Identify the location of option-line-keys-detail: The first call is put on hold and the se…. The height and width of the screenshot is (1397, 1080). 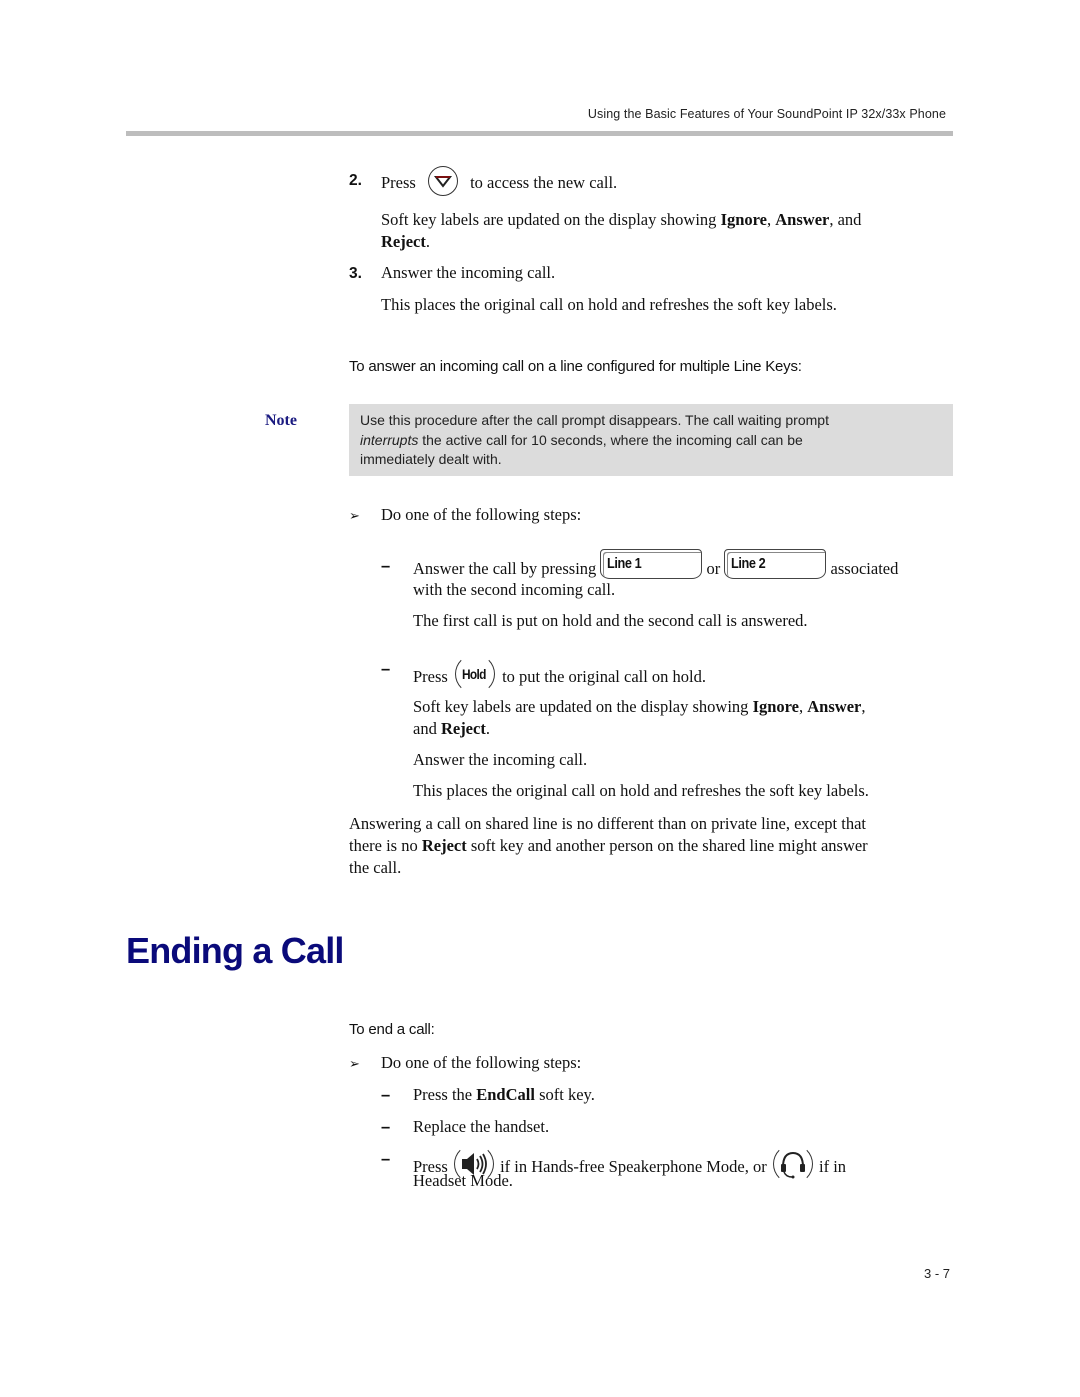
(610, 620).